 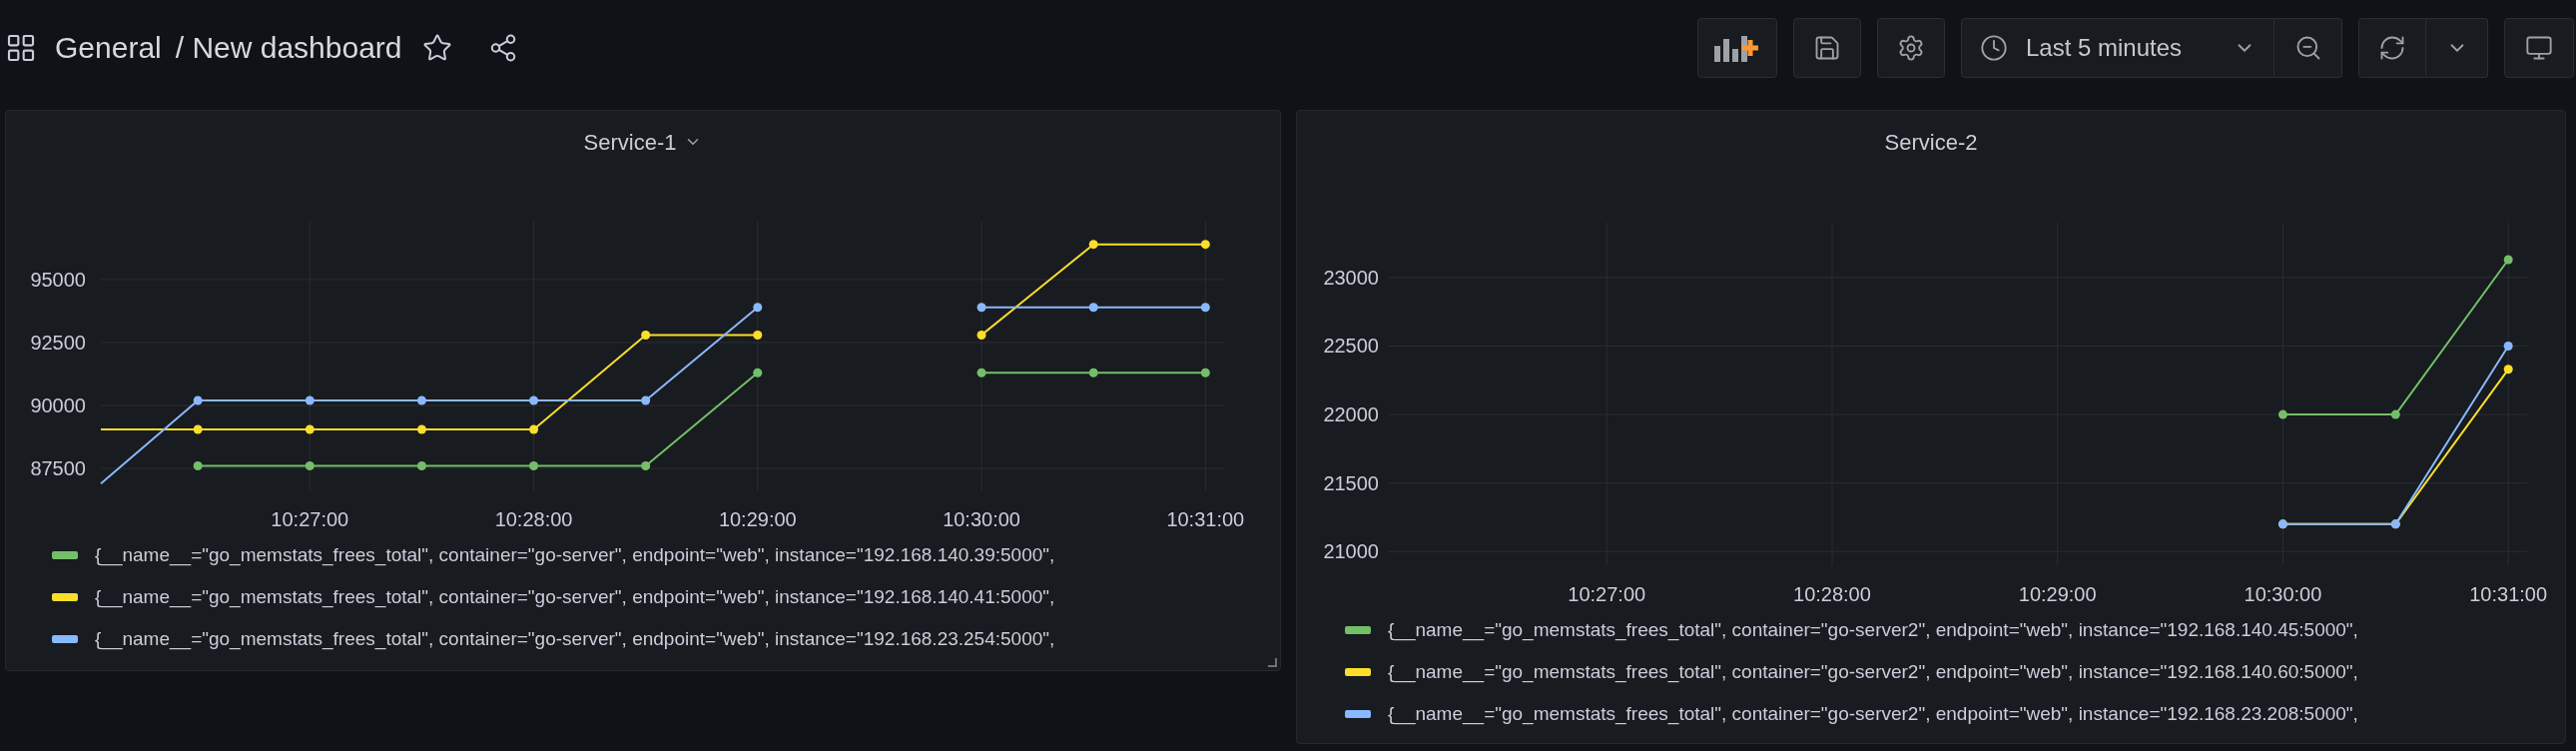 I want to click on legend-label: {__name__="go_memstats_frees_total", container="go-server2", endpoint="web", instance="192.168.140.60:5000",, so click(x=1873, y=672).